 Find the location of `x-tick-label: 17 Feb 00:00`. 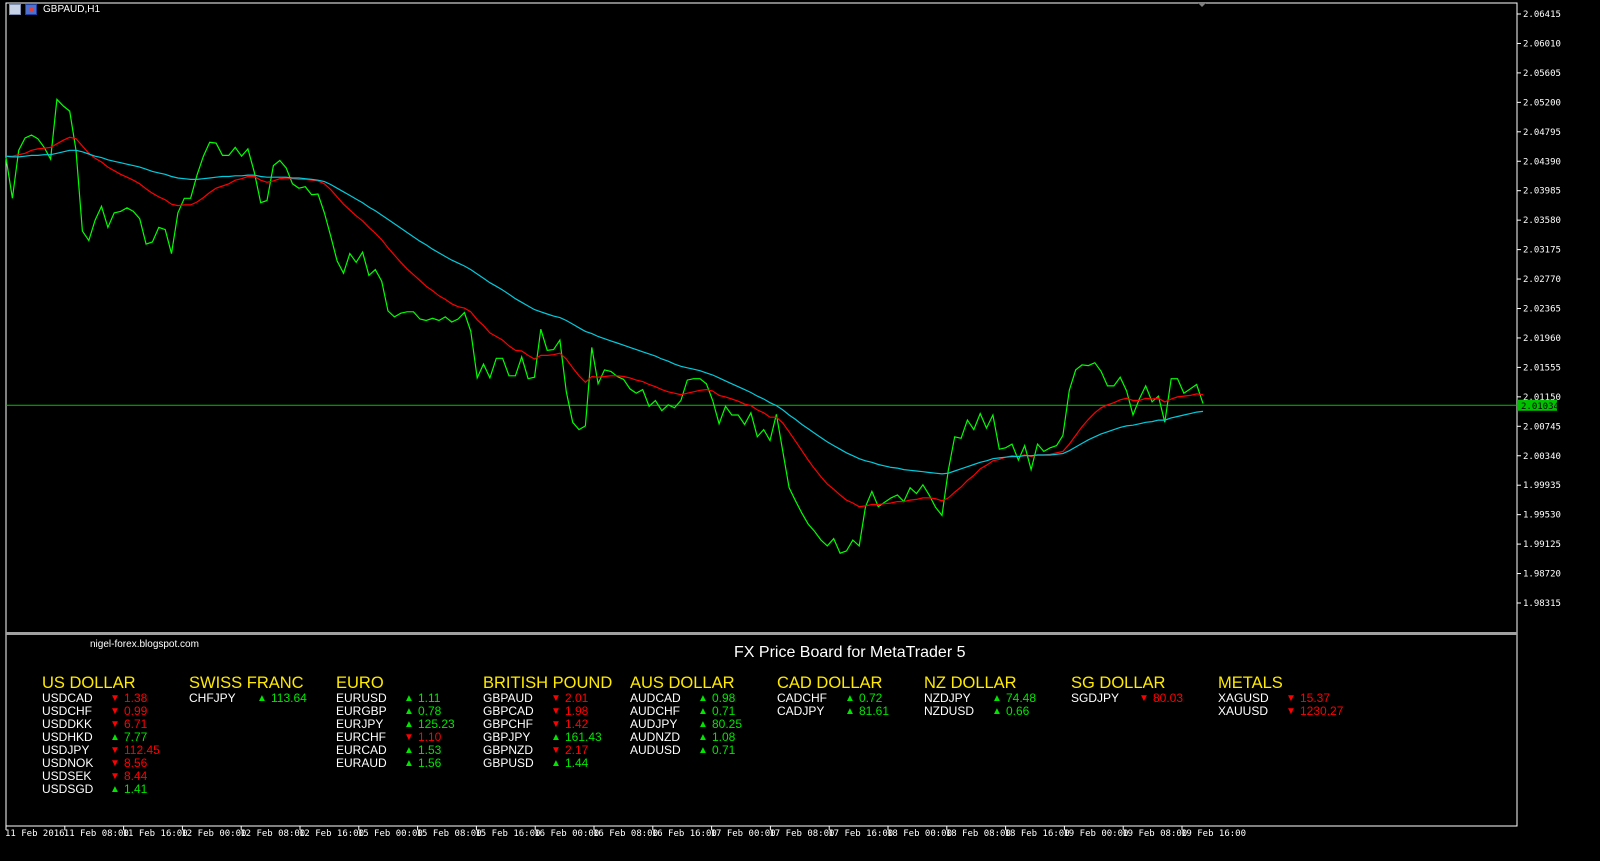

x-tick-label: 17 Feb 00:00 is located at coordinates (743, 834).